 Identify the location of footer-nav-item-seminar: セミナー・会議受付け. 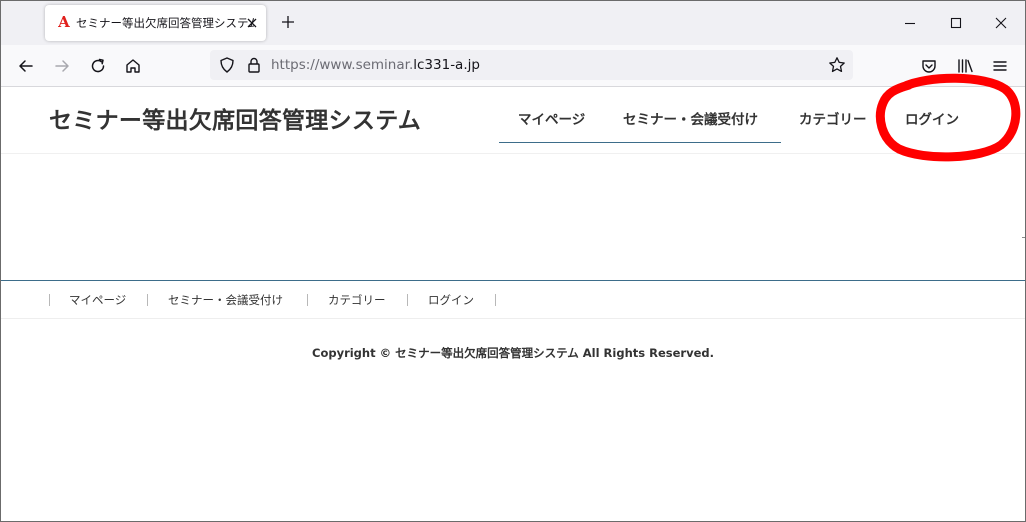
(225, 300).